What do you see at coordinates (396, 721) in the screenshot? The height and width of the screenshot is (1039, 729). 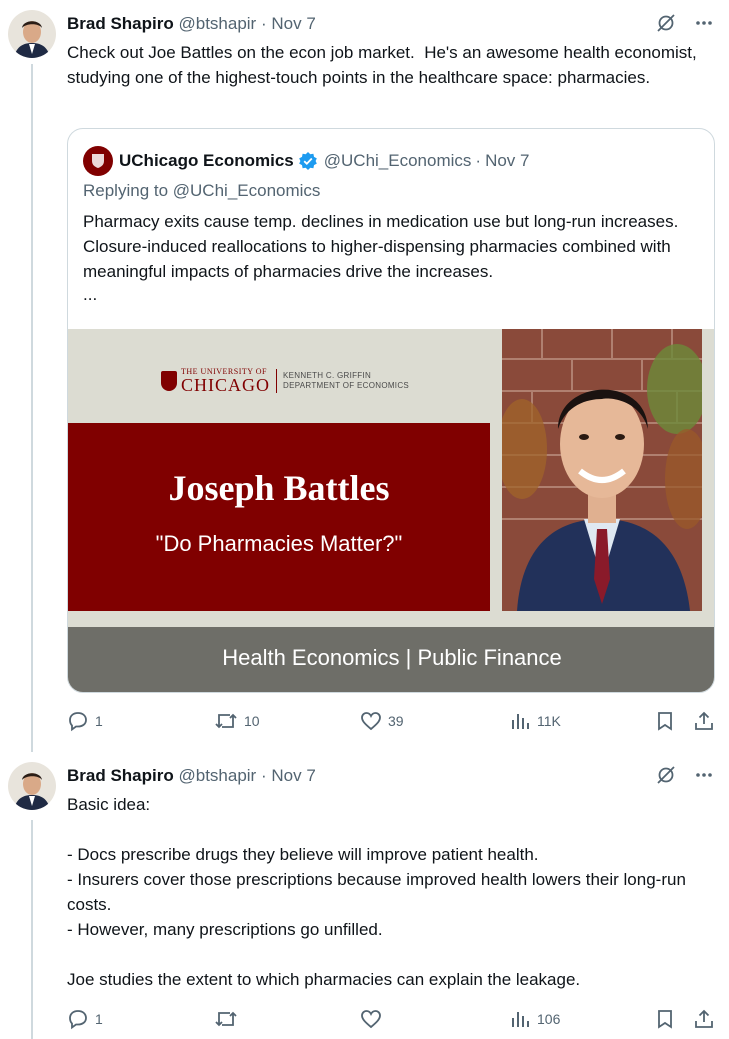 I see `like-count: 39` at bounding box center [396, 721].